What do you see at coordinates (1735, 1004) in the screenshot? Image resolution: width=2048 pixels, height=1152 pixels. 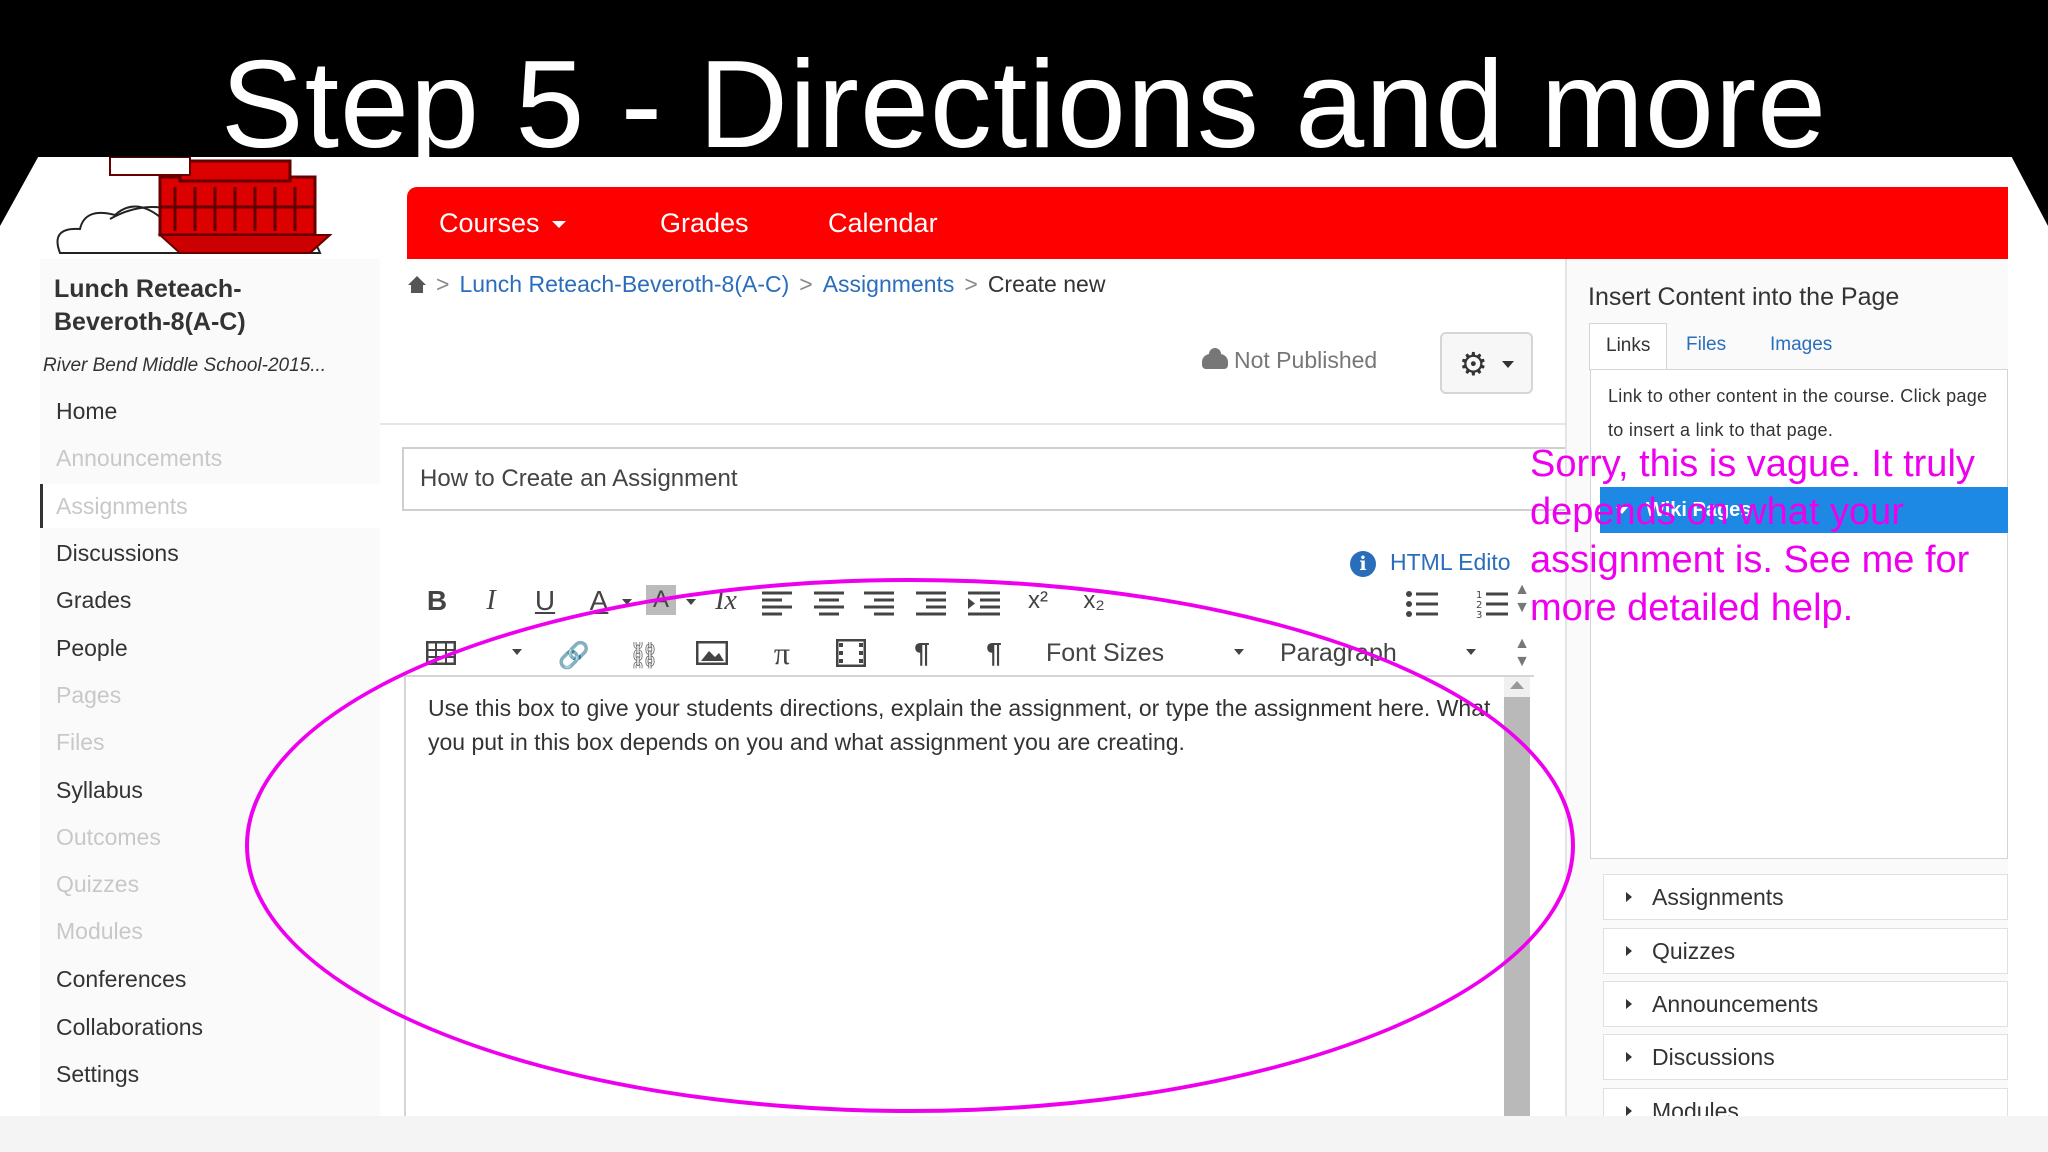 I see `section-label: Announcements` at bounding box center [1735, 1004].